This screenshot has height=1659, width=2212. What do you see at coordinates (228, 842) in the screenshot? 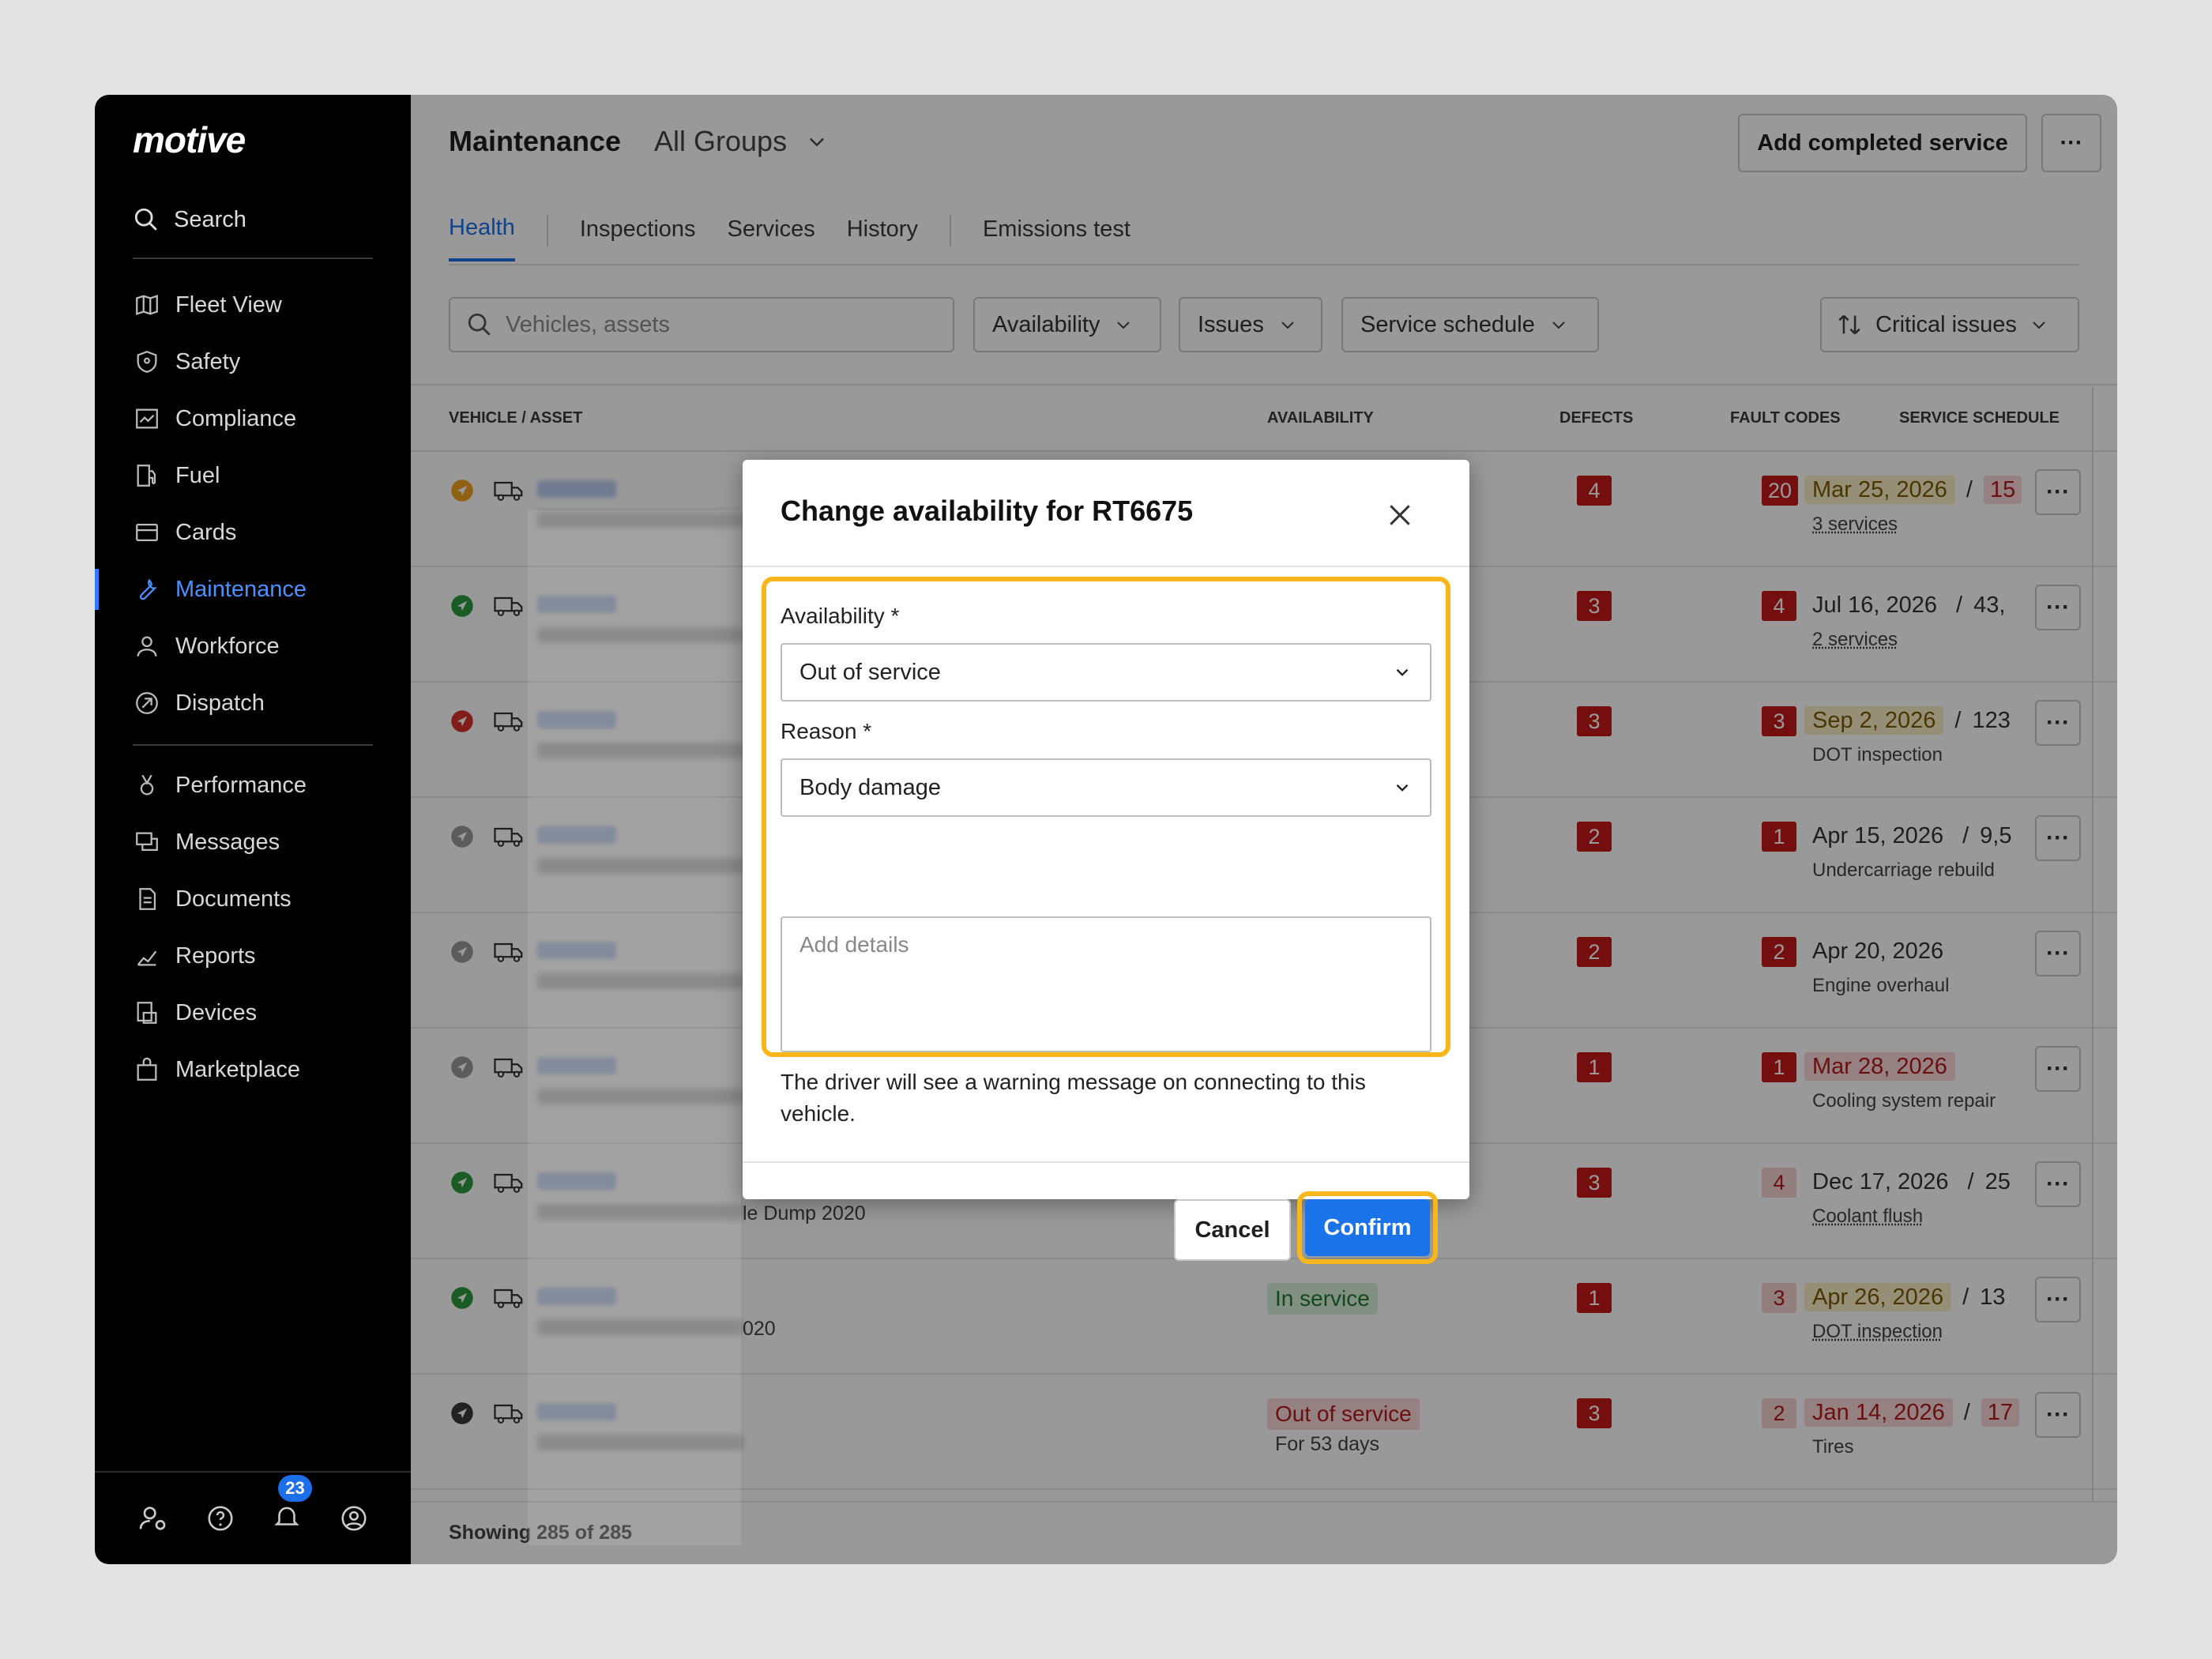
I see `sidebar-item-label: Messages` at bounding box center [228, 842].